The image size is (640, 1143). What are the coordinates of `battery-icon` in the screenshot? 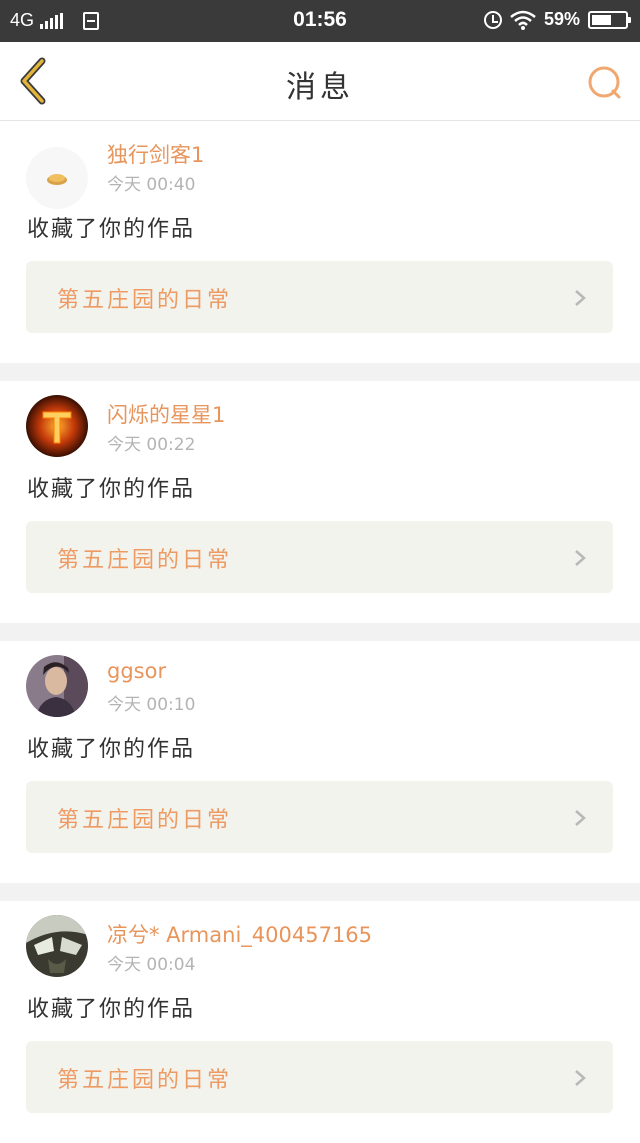 It's located at (609, 19).